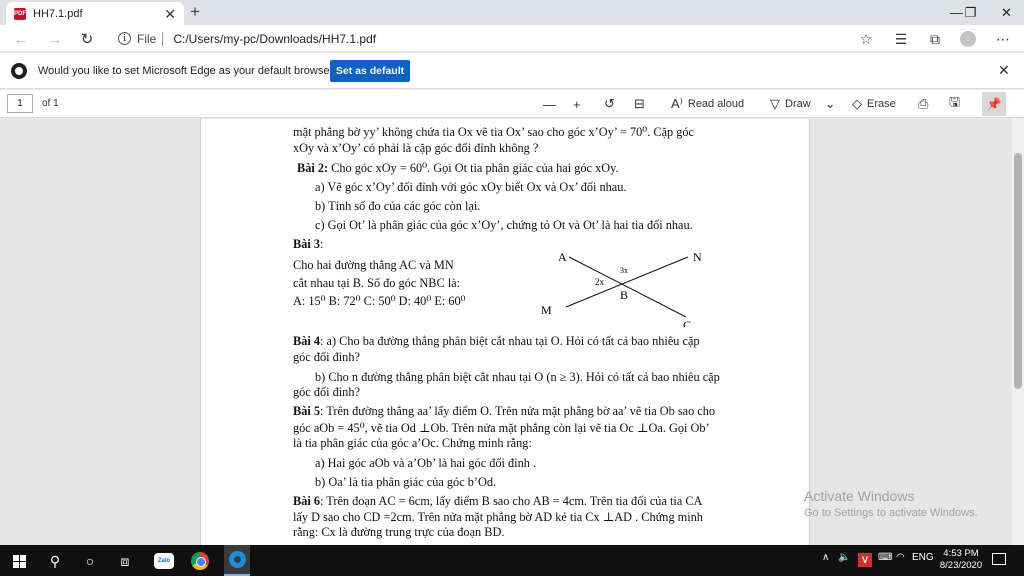 This screenshot has height=576, width=1024. What do you see at coordinates (999, 559) in the screenshot?
I see `notifications-icon` at bounding box center [999, 559].